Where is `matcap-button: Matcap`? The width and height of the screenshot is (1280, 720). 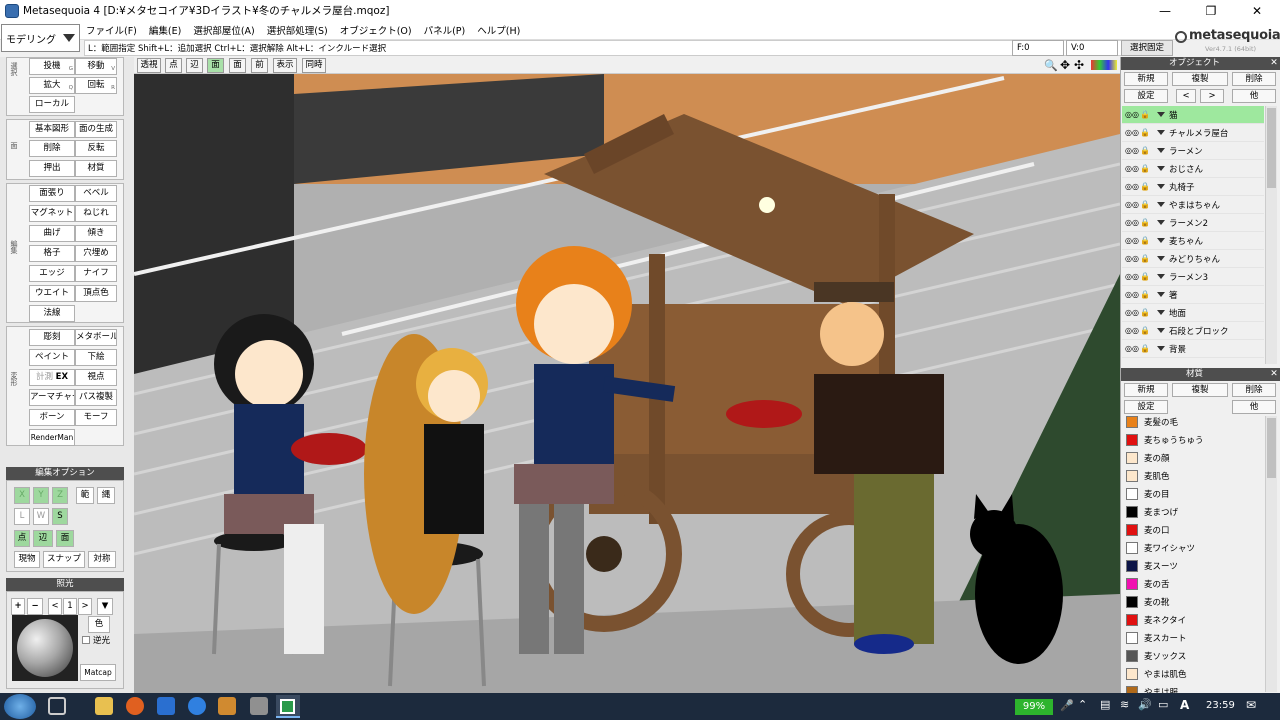 matcap-button: Matcap is located at coordinates (98, 672).